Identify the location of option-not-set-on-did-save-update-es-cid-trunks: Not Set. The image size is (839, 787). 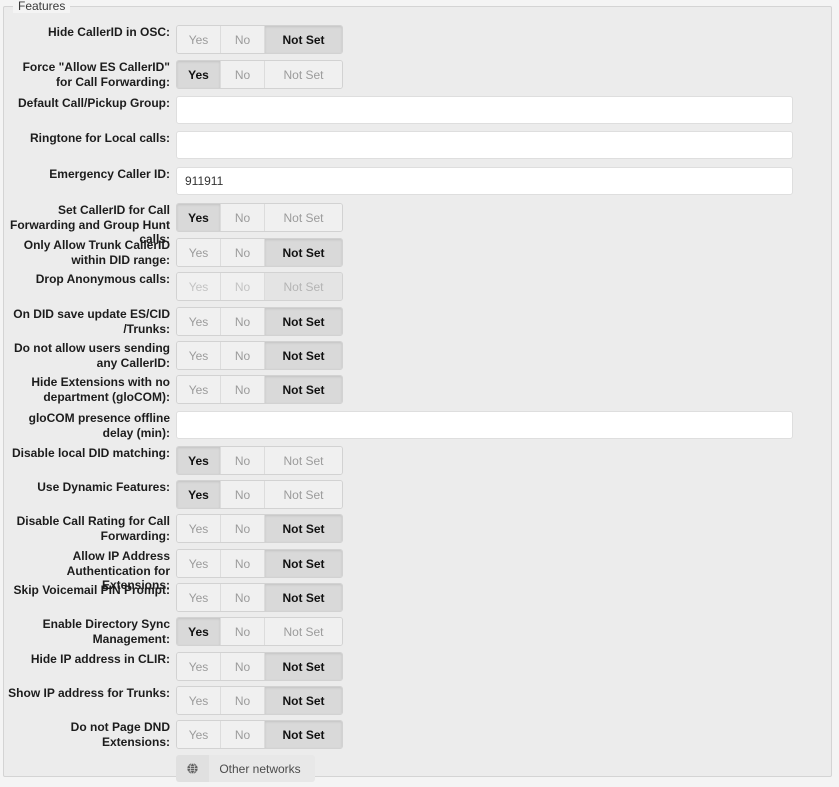
(303, 321).